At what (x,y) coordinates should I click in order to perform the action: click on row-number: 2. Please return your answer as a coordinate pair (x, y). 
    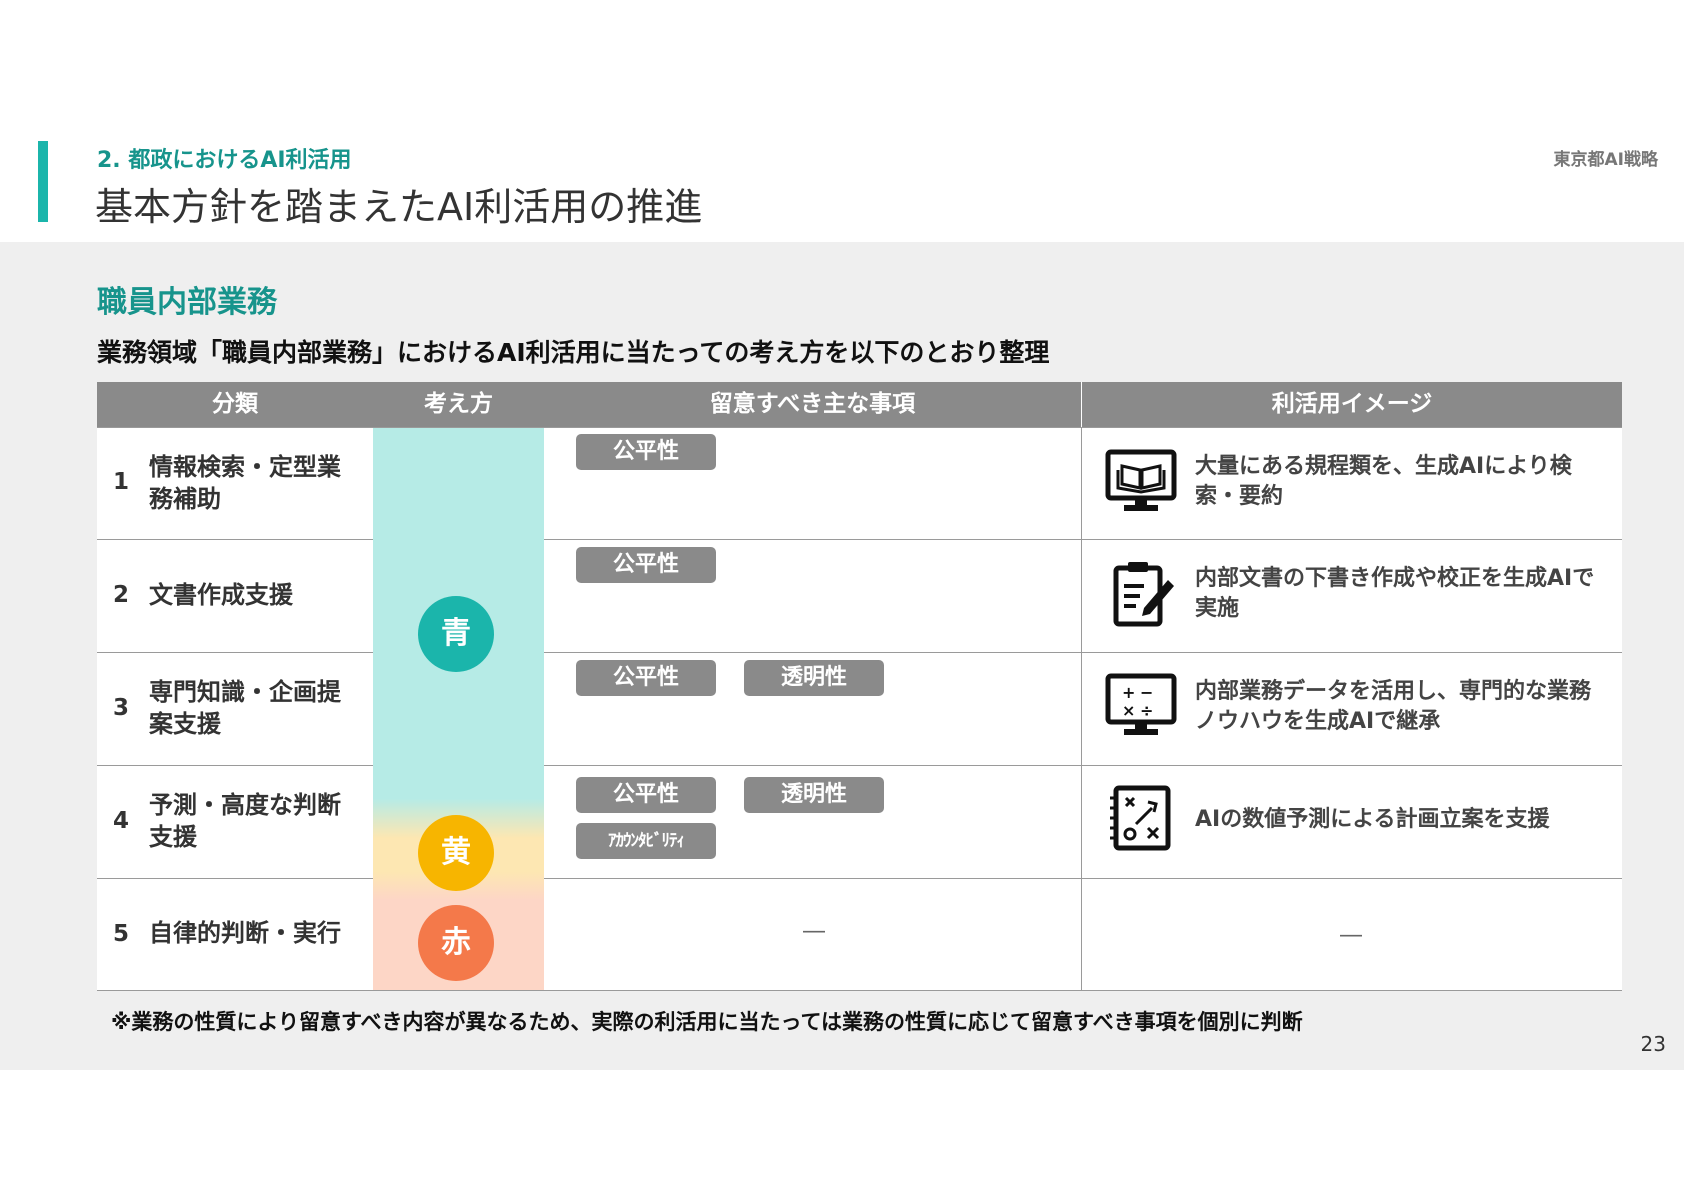
    Looking at the image, I should click on (121, 595).